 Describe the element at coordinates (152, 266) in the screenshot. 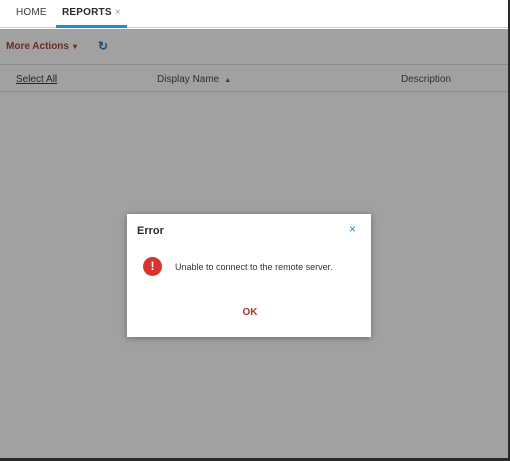

I see `error-icon: !` at that location.